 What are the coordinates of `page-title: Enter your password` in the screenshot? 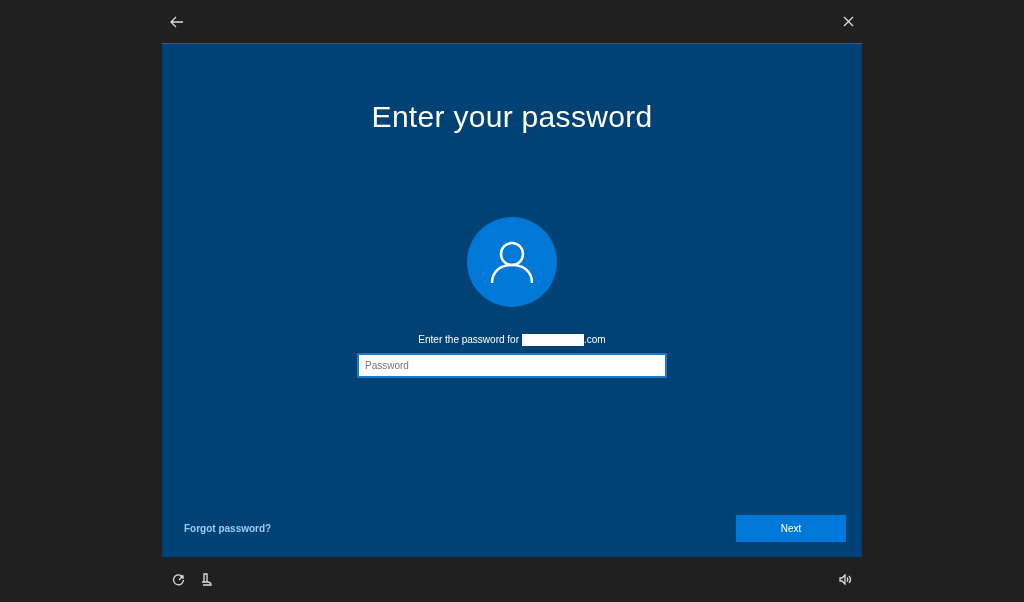 It's located at (512, 117).